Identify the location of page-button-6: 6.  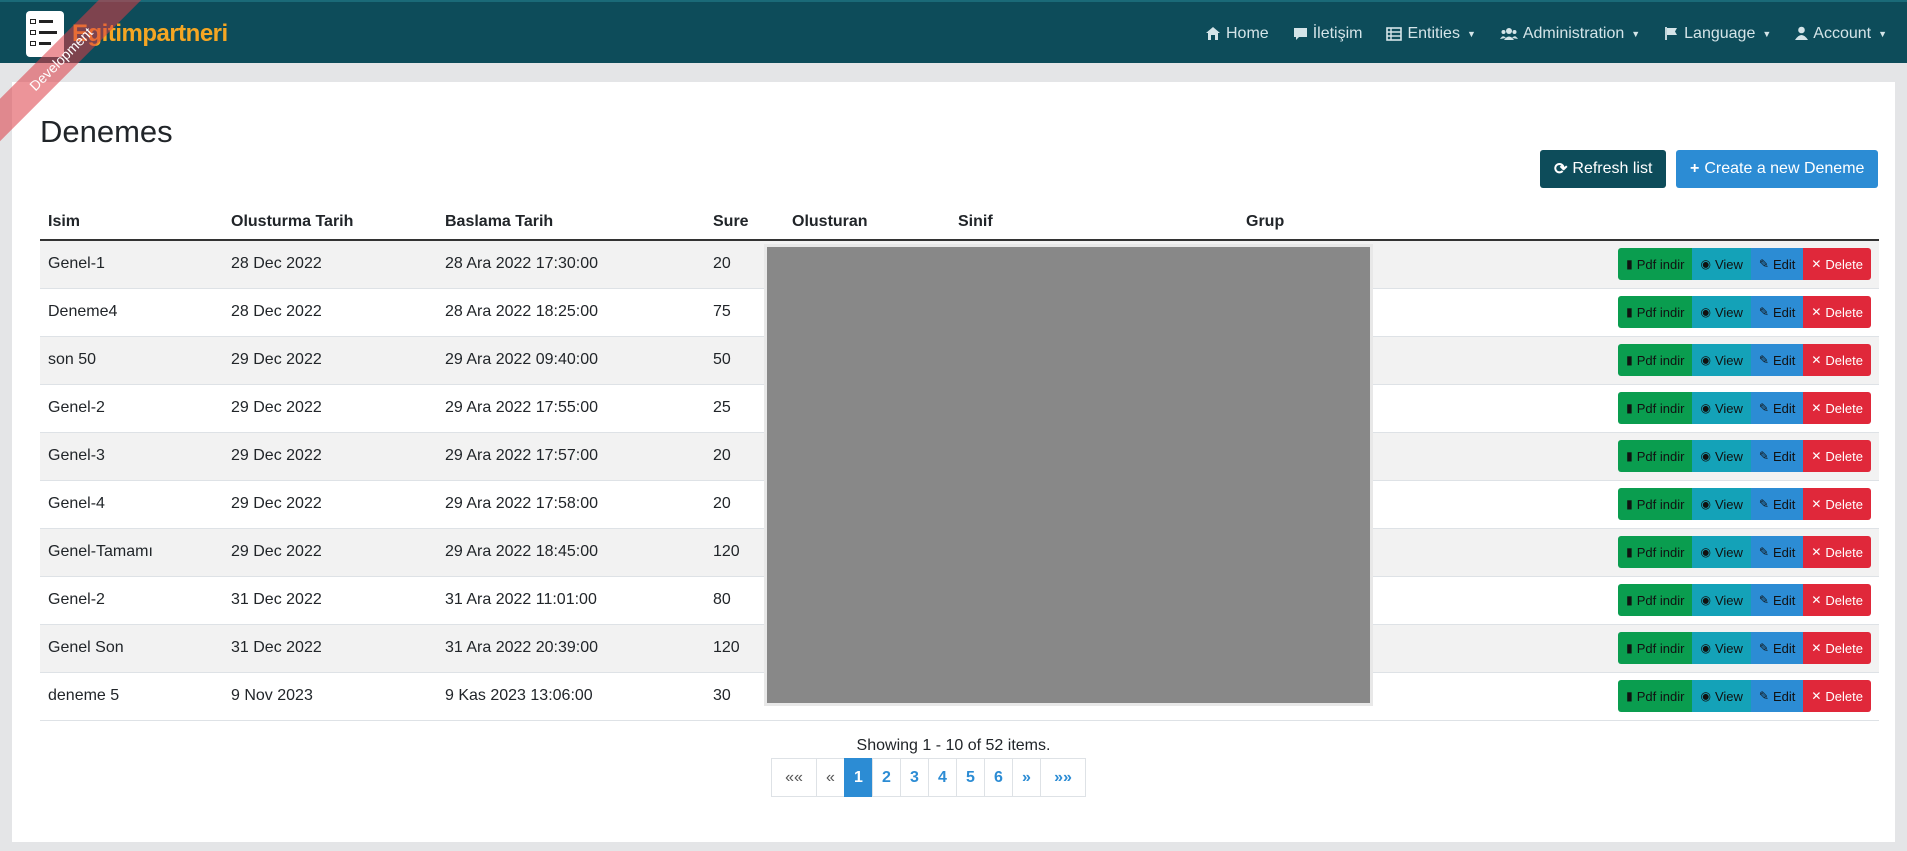
(998, 777).